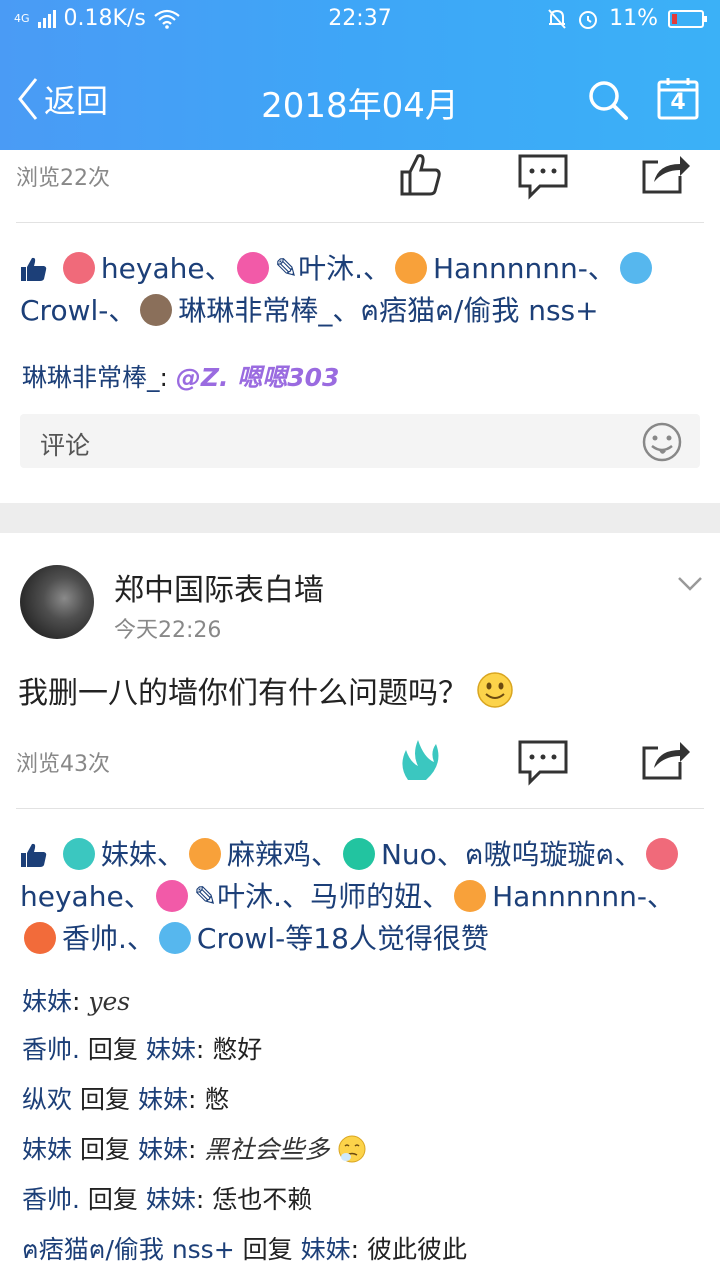 This screenshot has width=720, height=1280. Describe the element at coordinates (65, 445) in the screenshot. I see `comment-placeholder: 评论` at that location.